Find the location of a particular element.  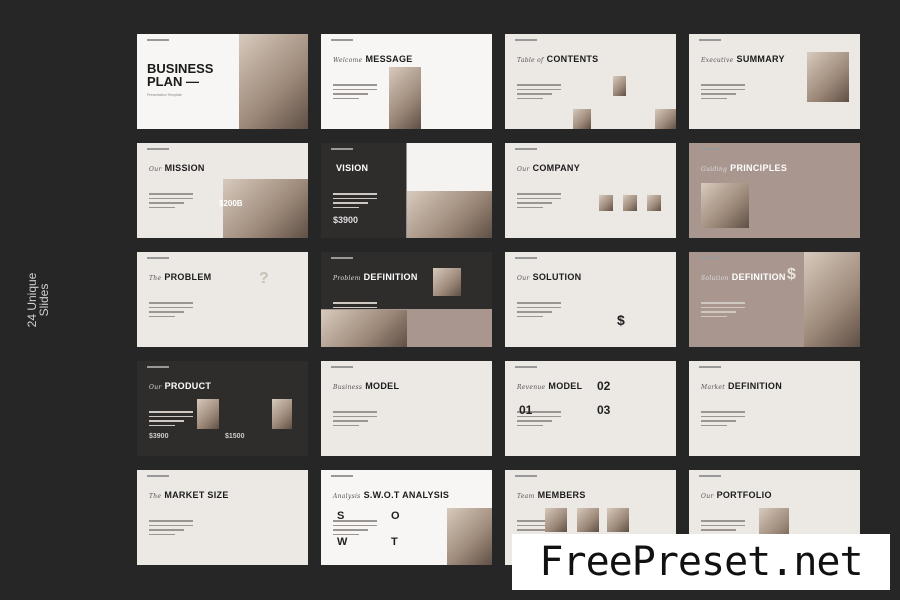

slide-thumbnail: Our MISSION $200B is located at coordinates (222, 190).